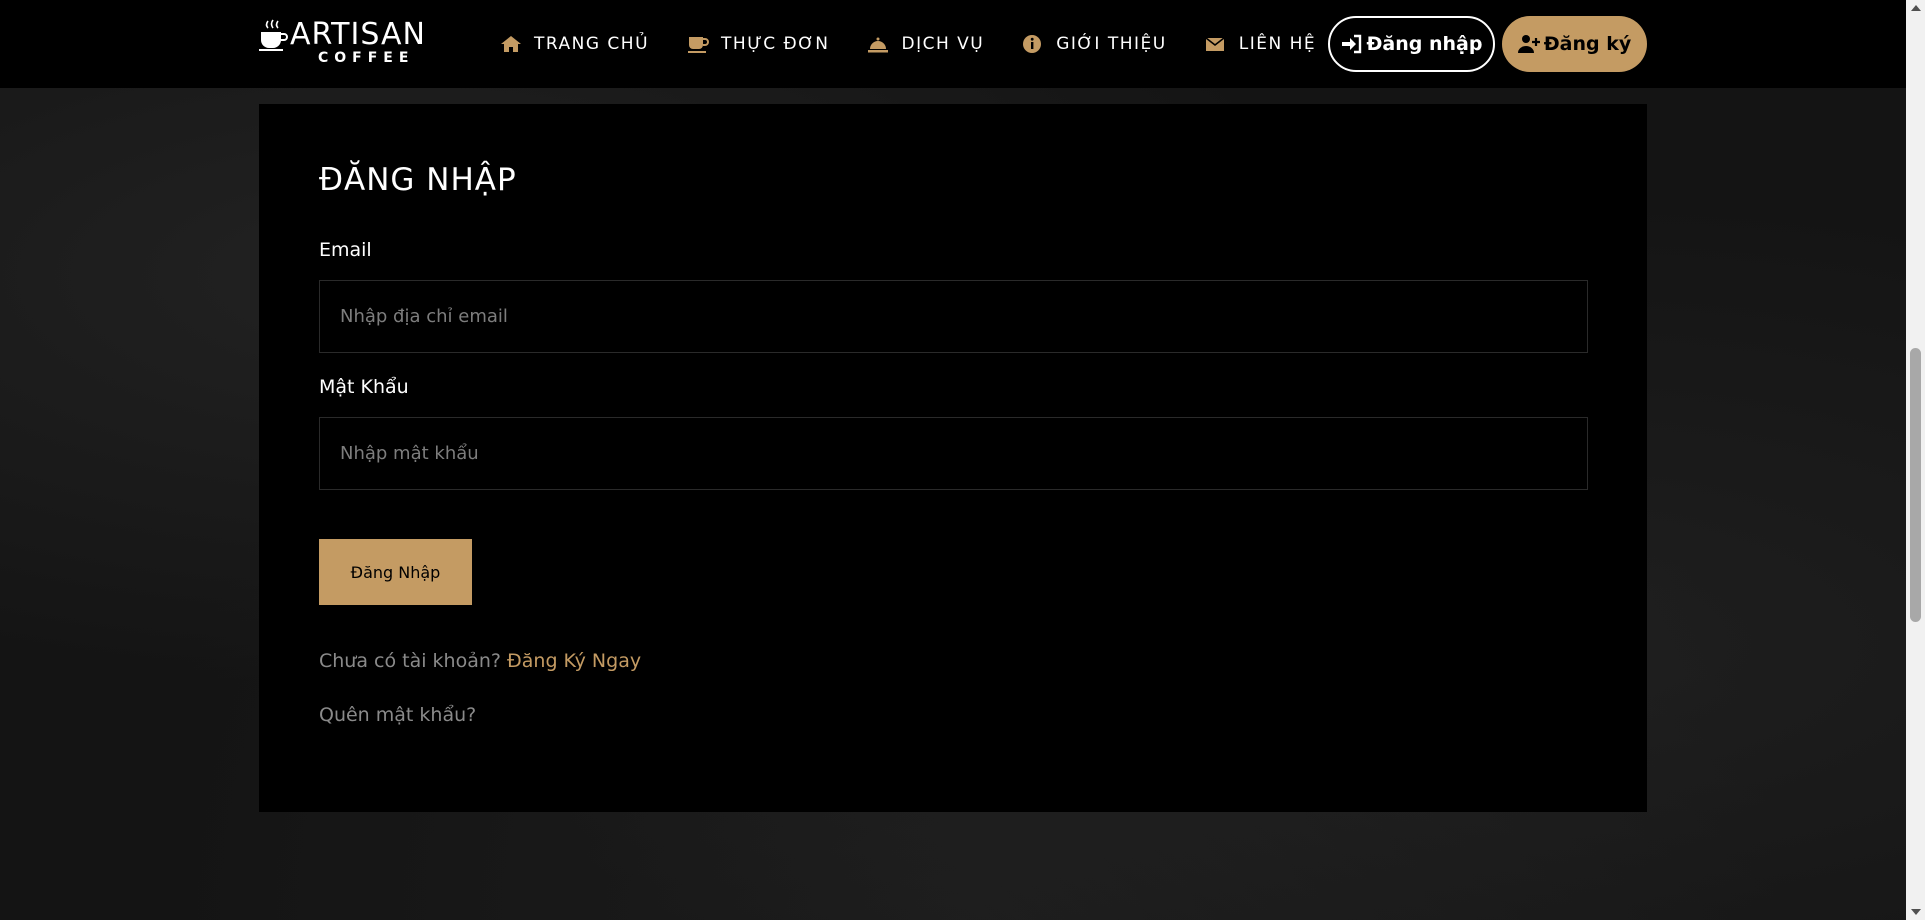 The width and height of the screenshot is (1925, 920). Describe the element at coordinates (1352, 44) in the screenshot. I see `sign-in-icon` at that location.